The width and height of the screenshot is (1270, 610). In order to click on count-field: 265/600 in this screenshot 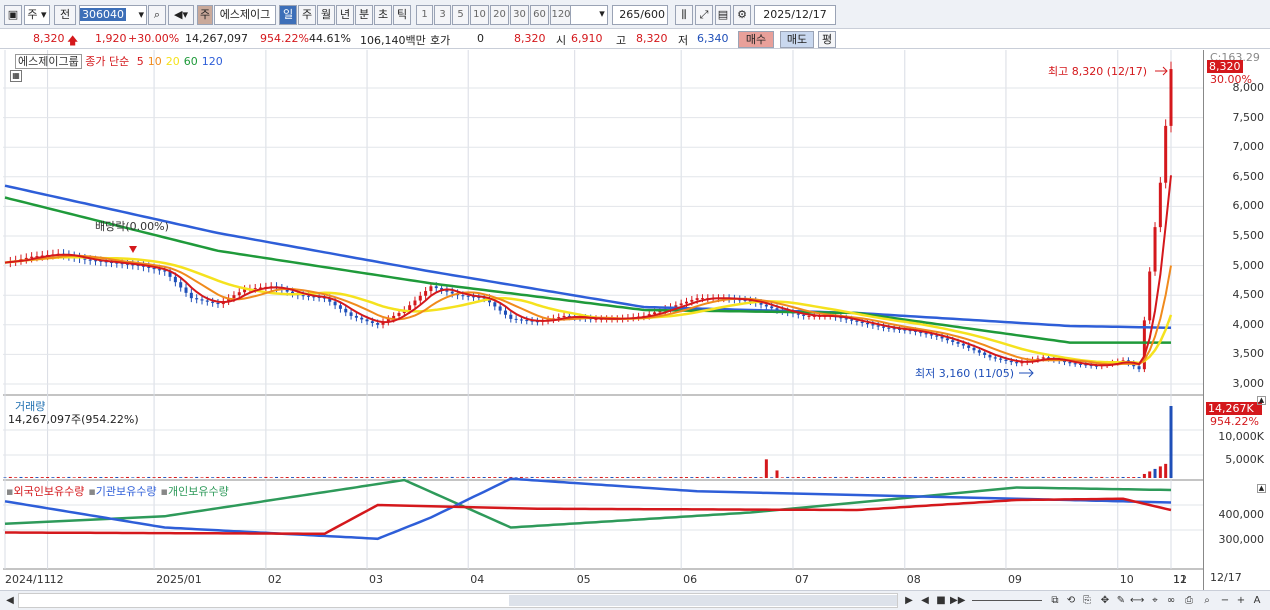, I will do `click(640, 15)`.